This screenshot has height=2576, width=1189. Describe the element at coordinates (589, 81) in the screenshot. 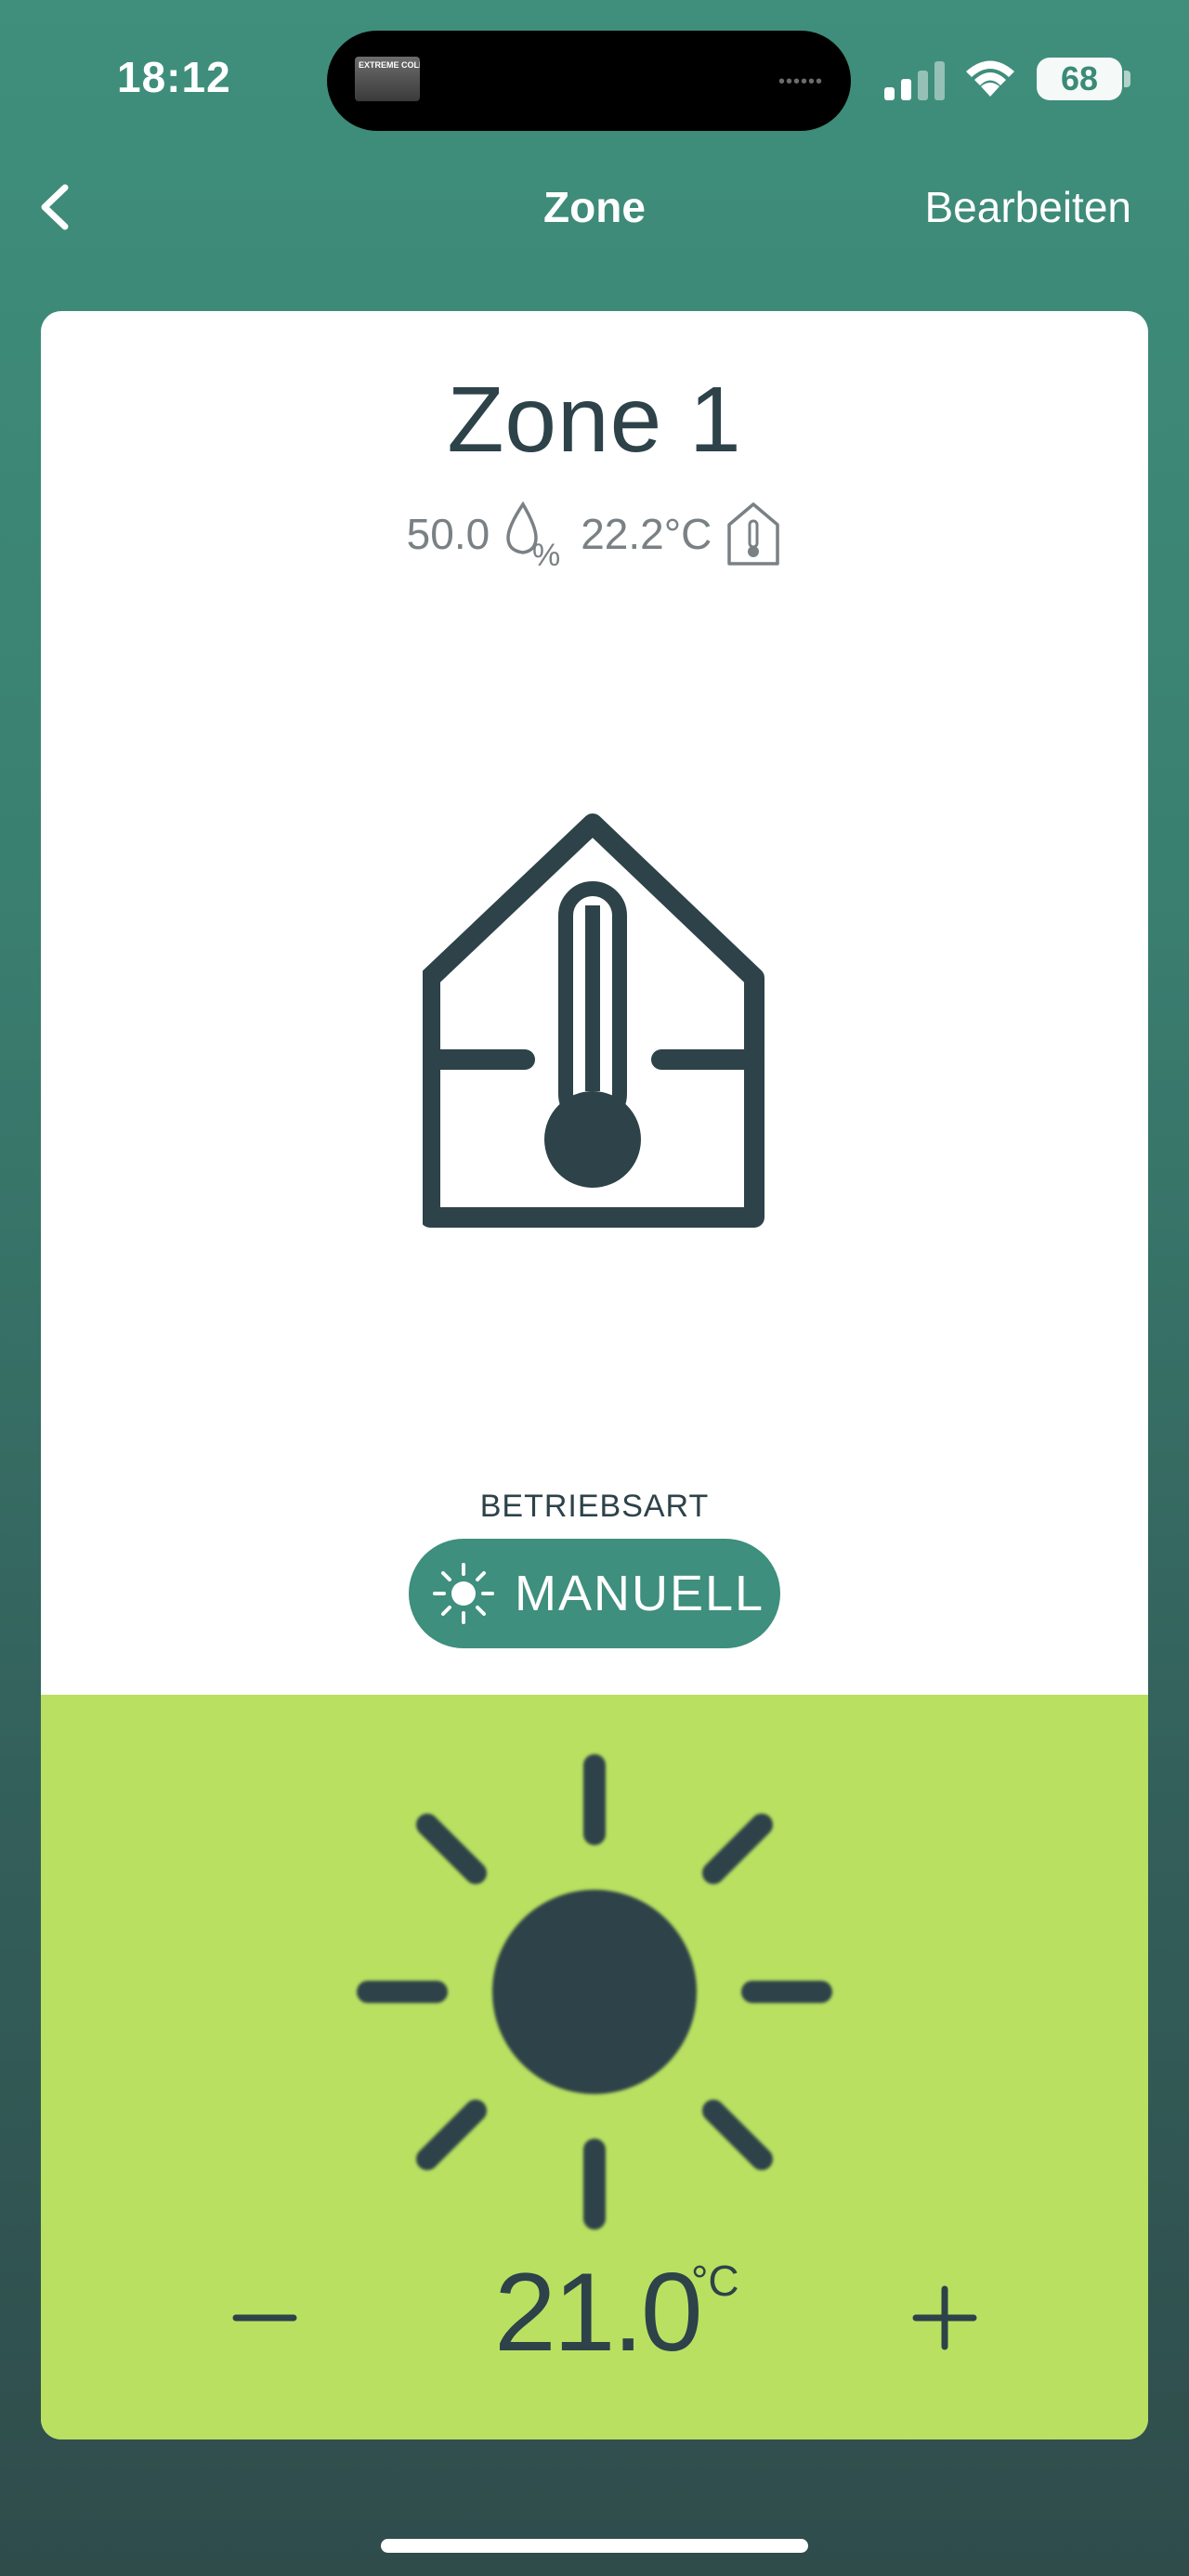

I see `dynamic-island: EXTREME COLD ••••••` at that location.